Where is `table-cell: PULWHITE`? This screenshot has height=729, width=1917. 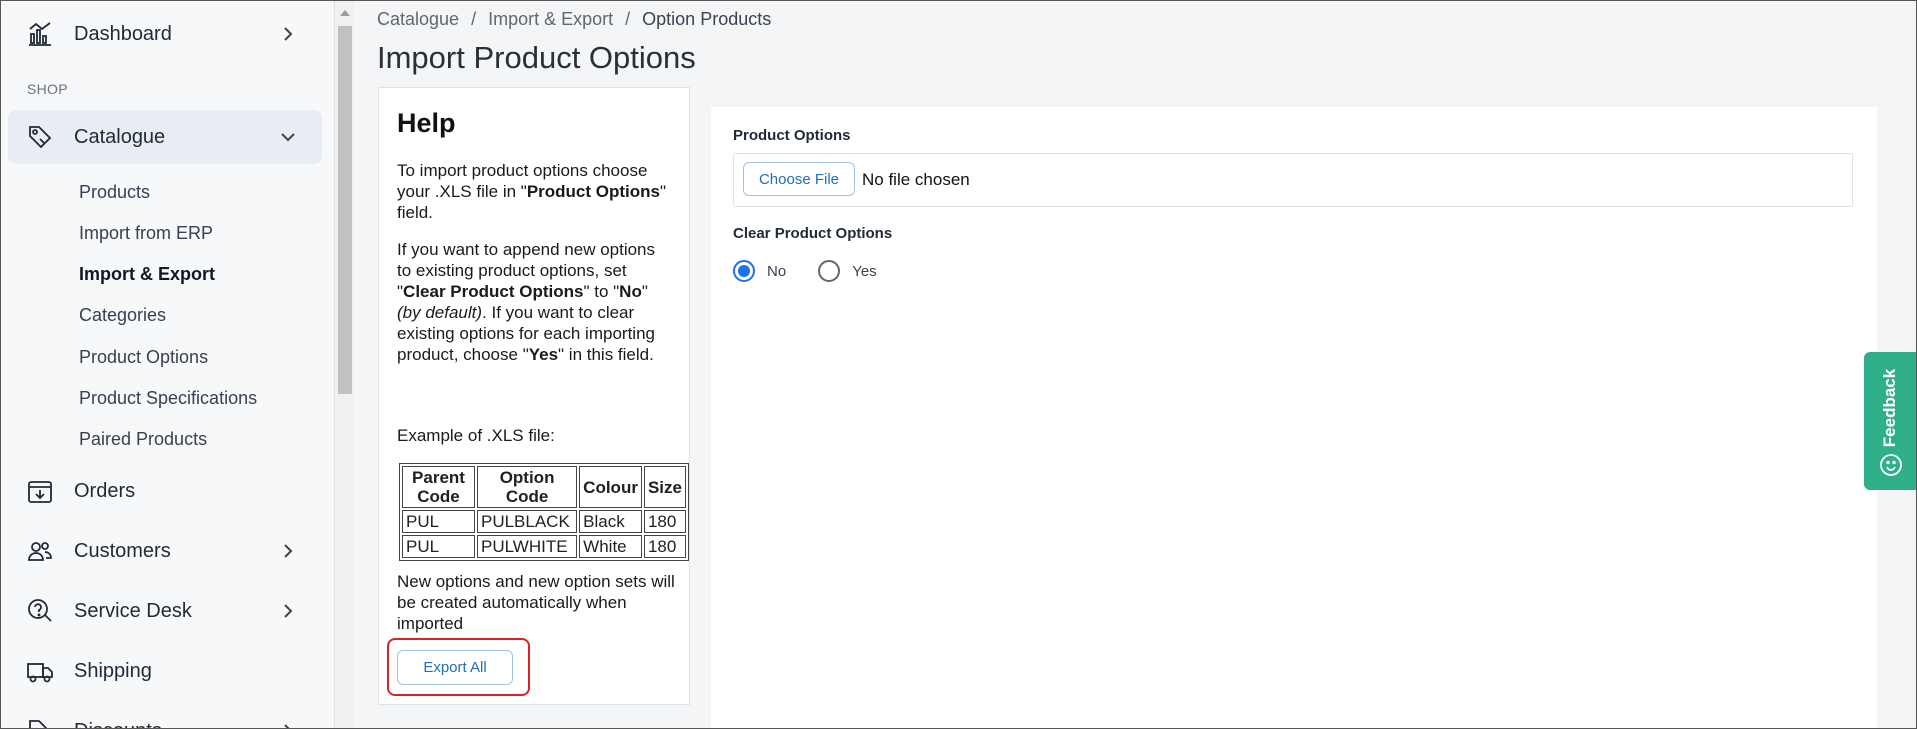
table-cell: PULWHITE is located at coordinates (527, 546).